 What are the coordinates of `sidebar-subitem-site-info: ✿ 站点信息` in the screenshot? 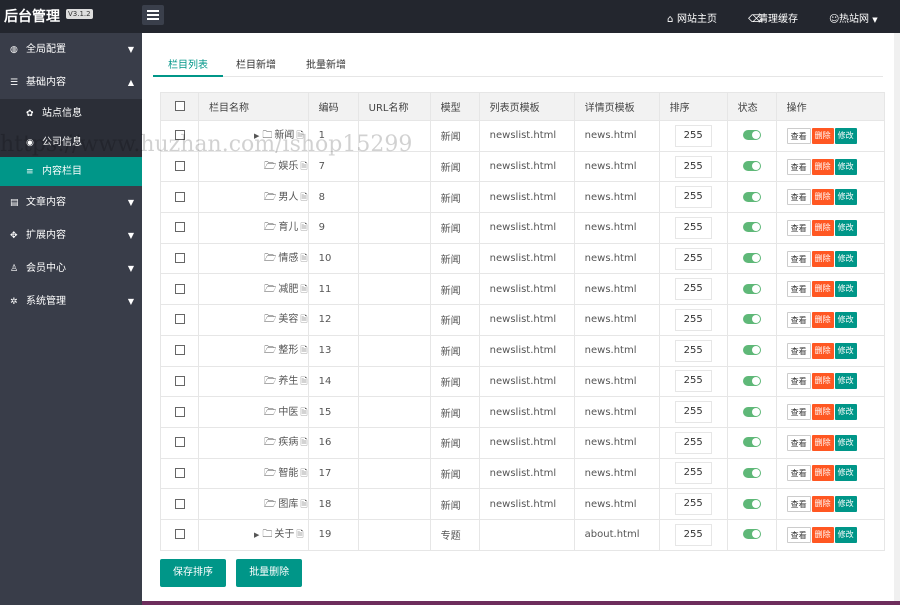 It's located at (71, 113).